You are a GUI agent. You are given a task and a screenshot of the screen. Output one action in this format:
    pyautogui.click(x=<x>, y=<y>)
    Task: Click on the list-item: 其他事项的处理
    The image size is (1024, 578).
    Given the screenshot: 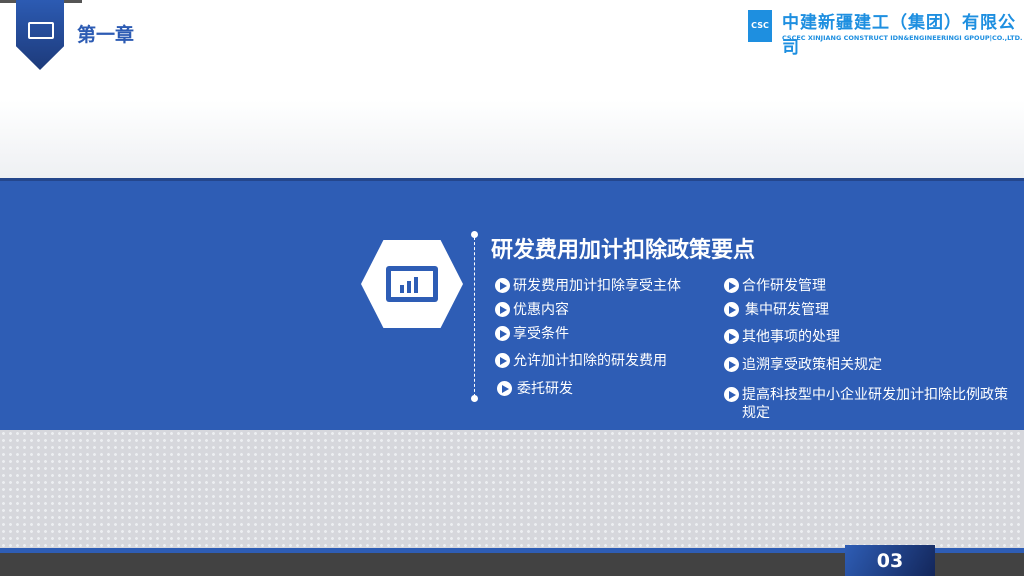 What is the action you would take?
    pyautogui.click(x=782, y=337)
    